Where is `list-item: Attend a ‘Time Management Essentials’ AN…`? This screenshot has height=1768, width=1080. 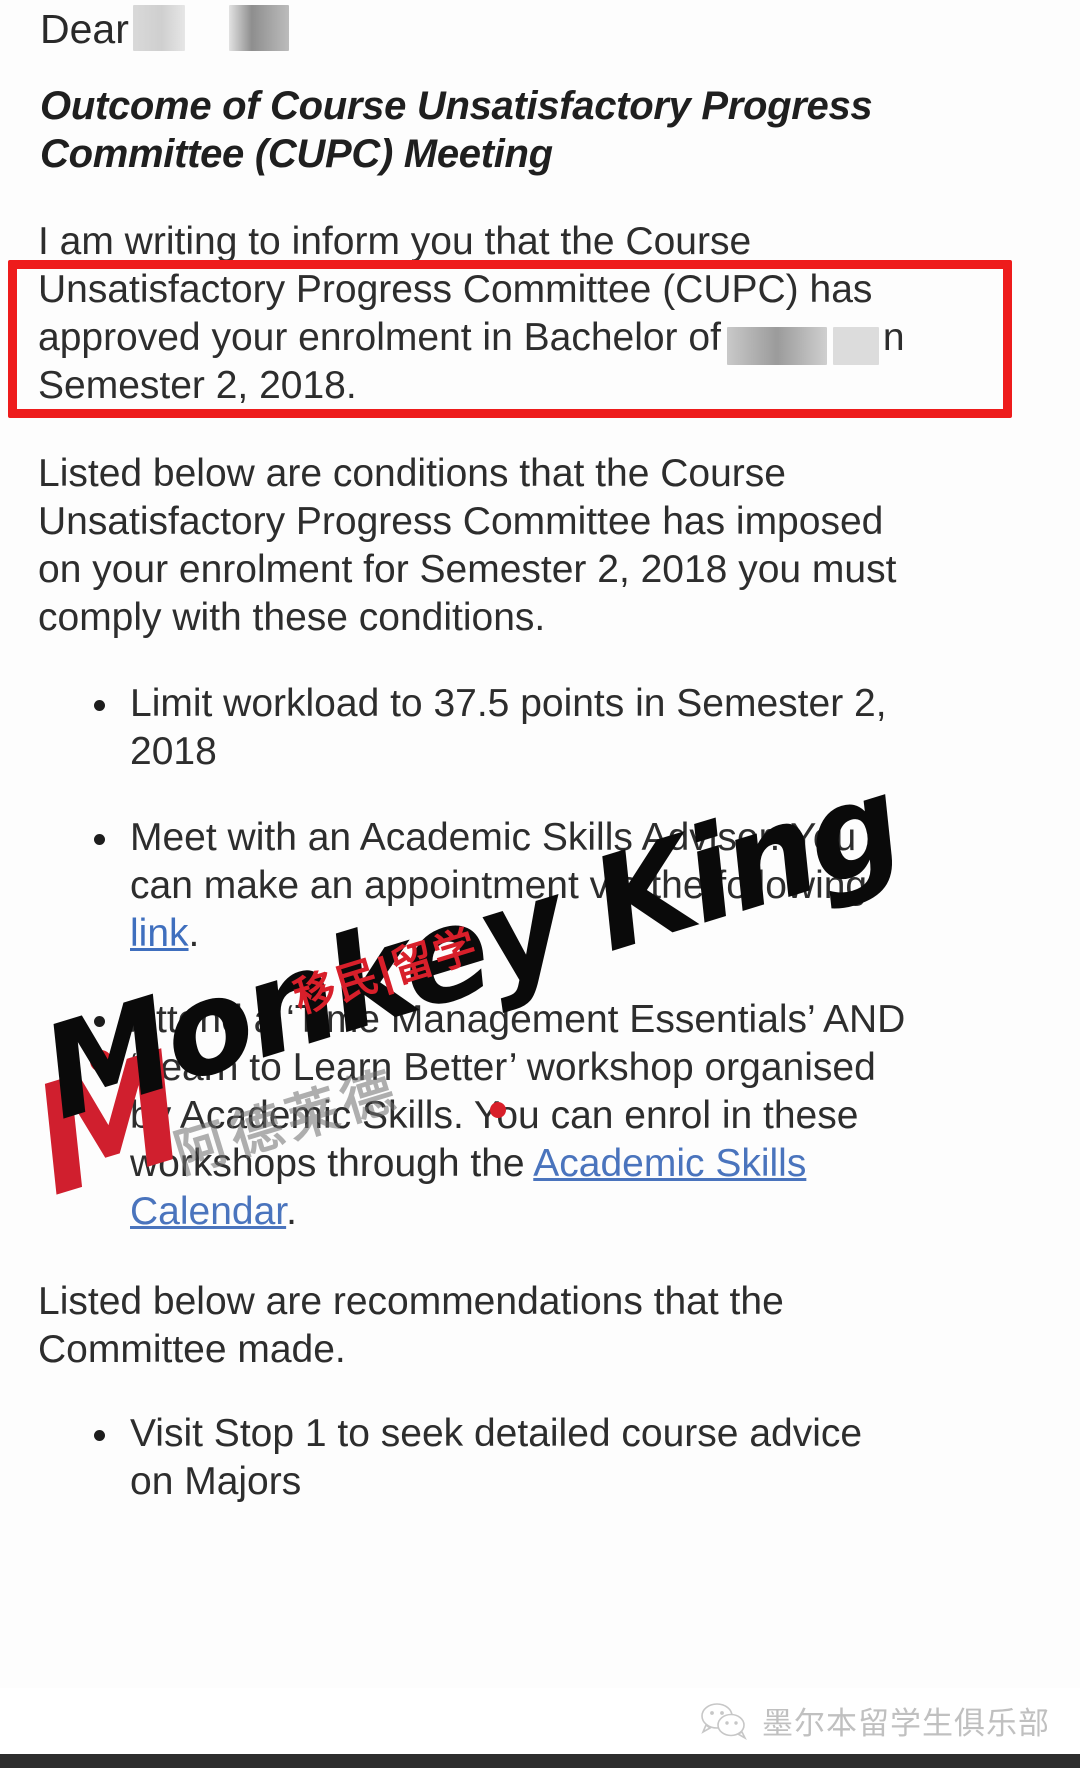
list-item: Attend a ‘Time Management Essentials’ AN… is located at coordinates (496, 1116).